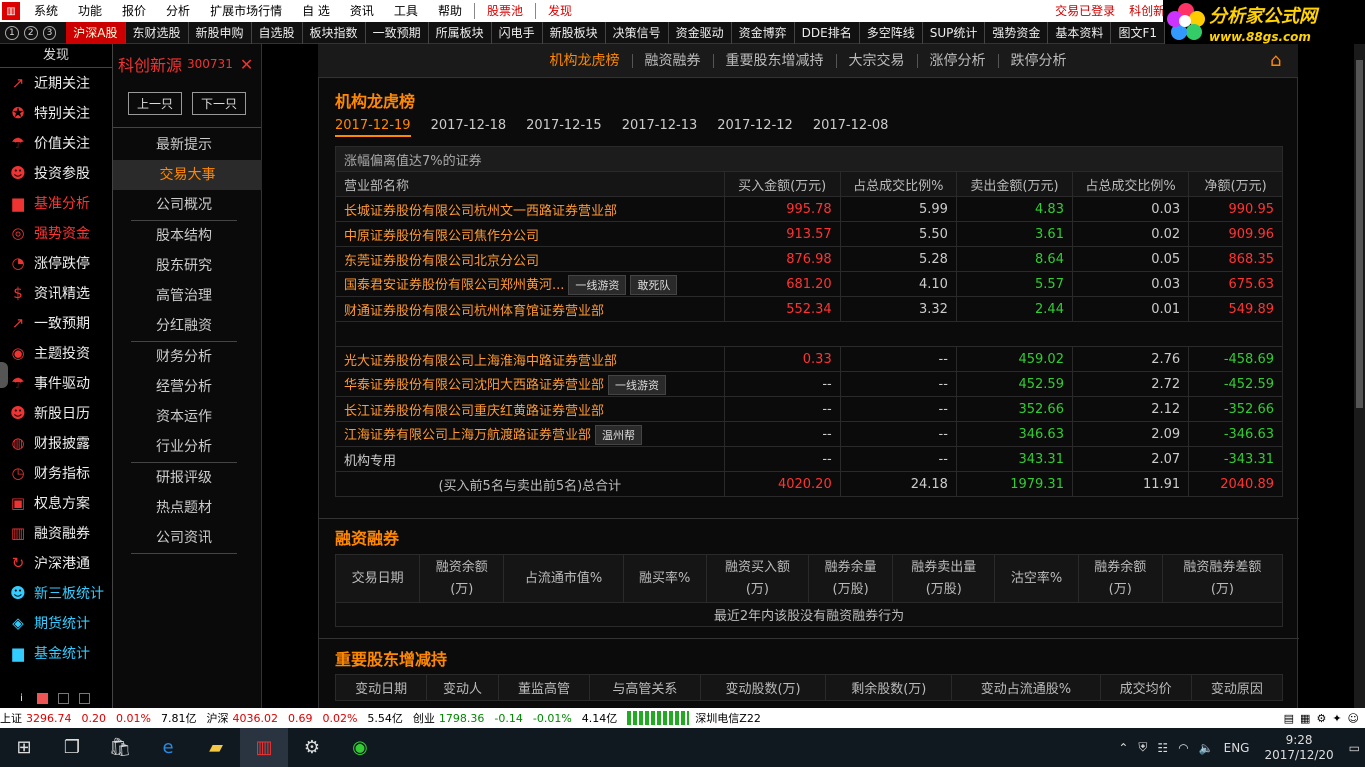  I want to click on sidebar-item: ◍ 财报披露, so click(56, 443).